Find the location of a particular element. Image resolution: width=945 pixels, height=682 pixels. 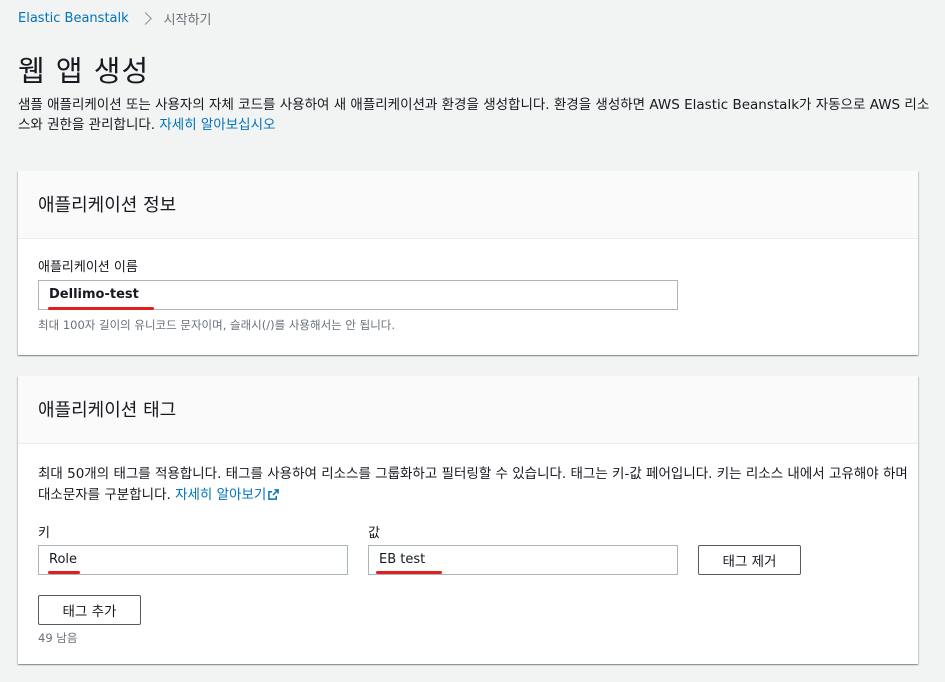

tag-value-label: 값 is located at coordinates (374, 533).